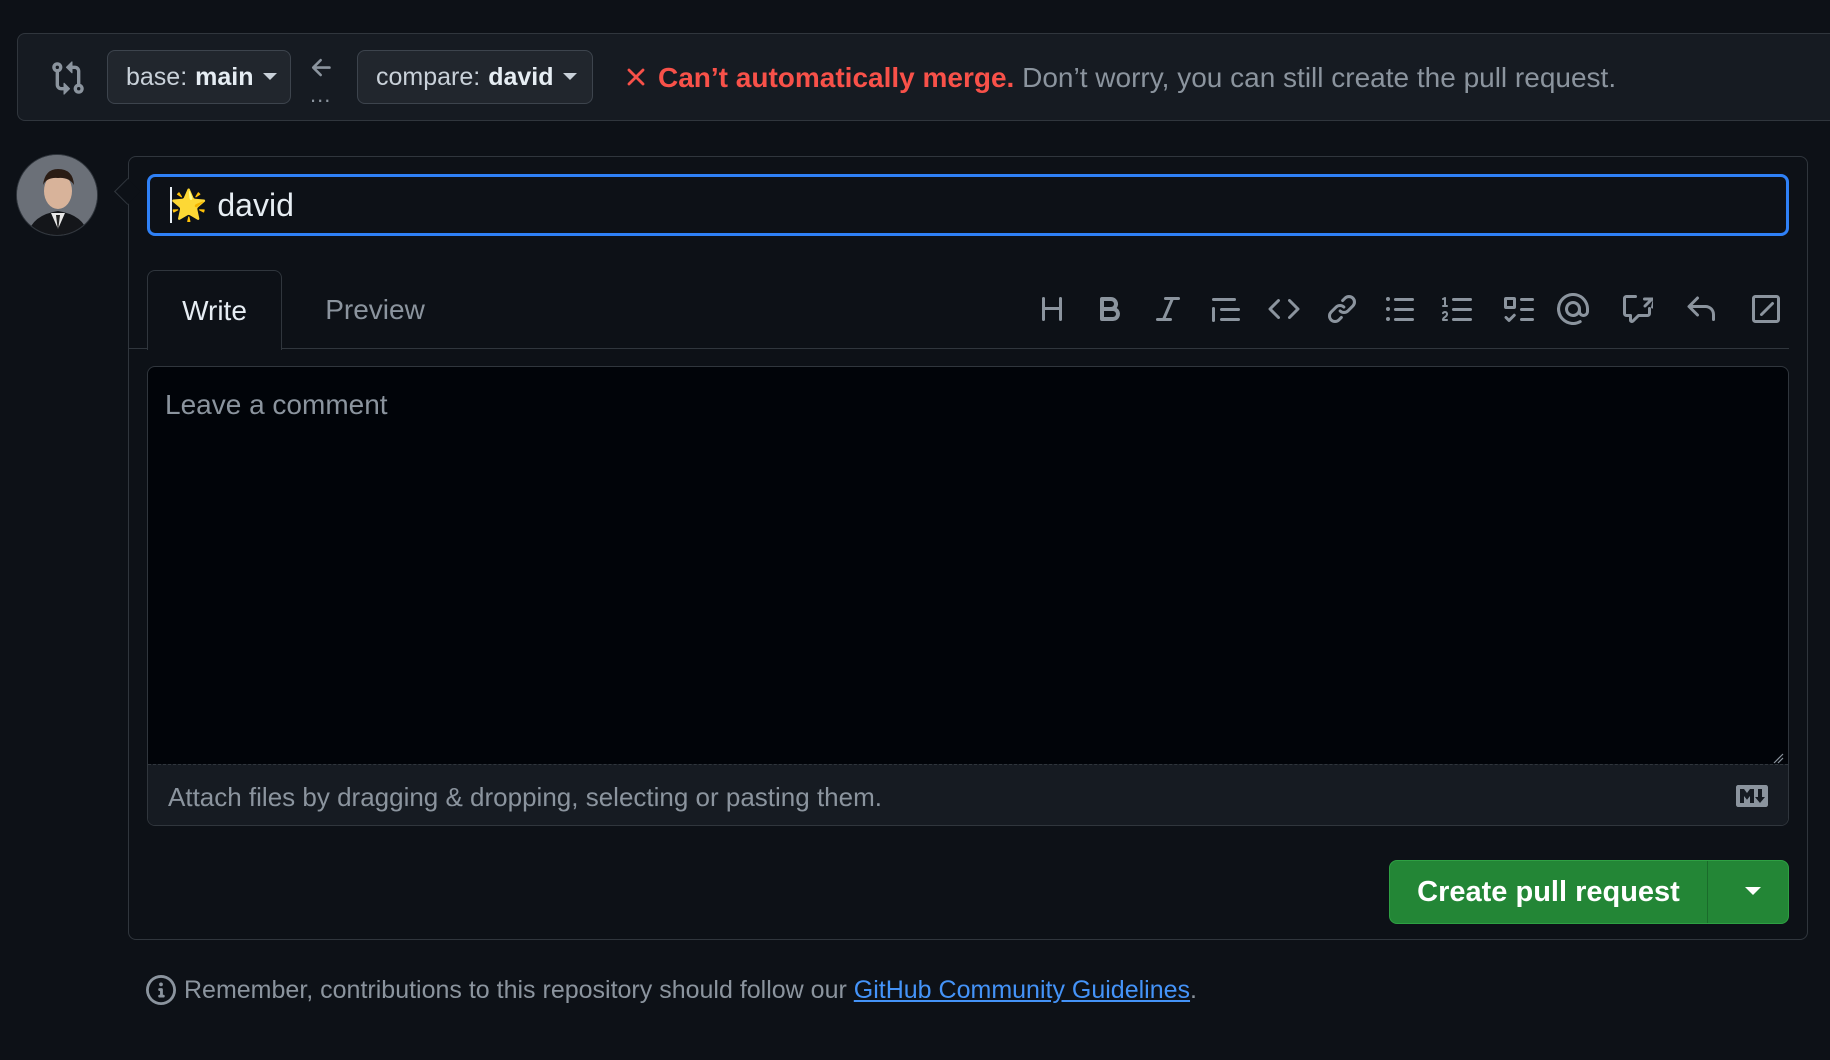 The width and height of the screenshot is (1830, 1060). I want to click on compare-value: david, so click(521, 76).